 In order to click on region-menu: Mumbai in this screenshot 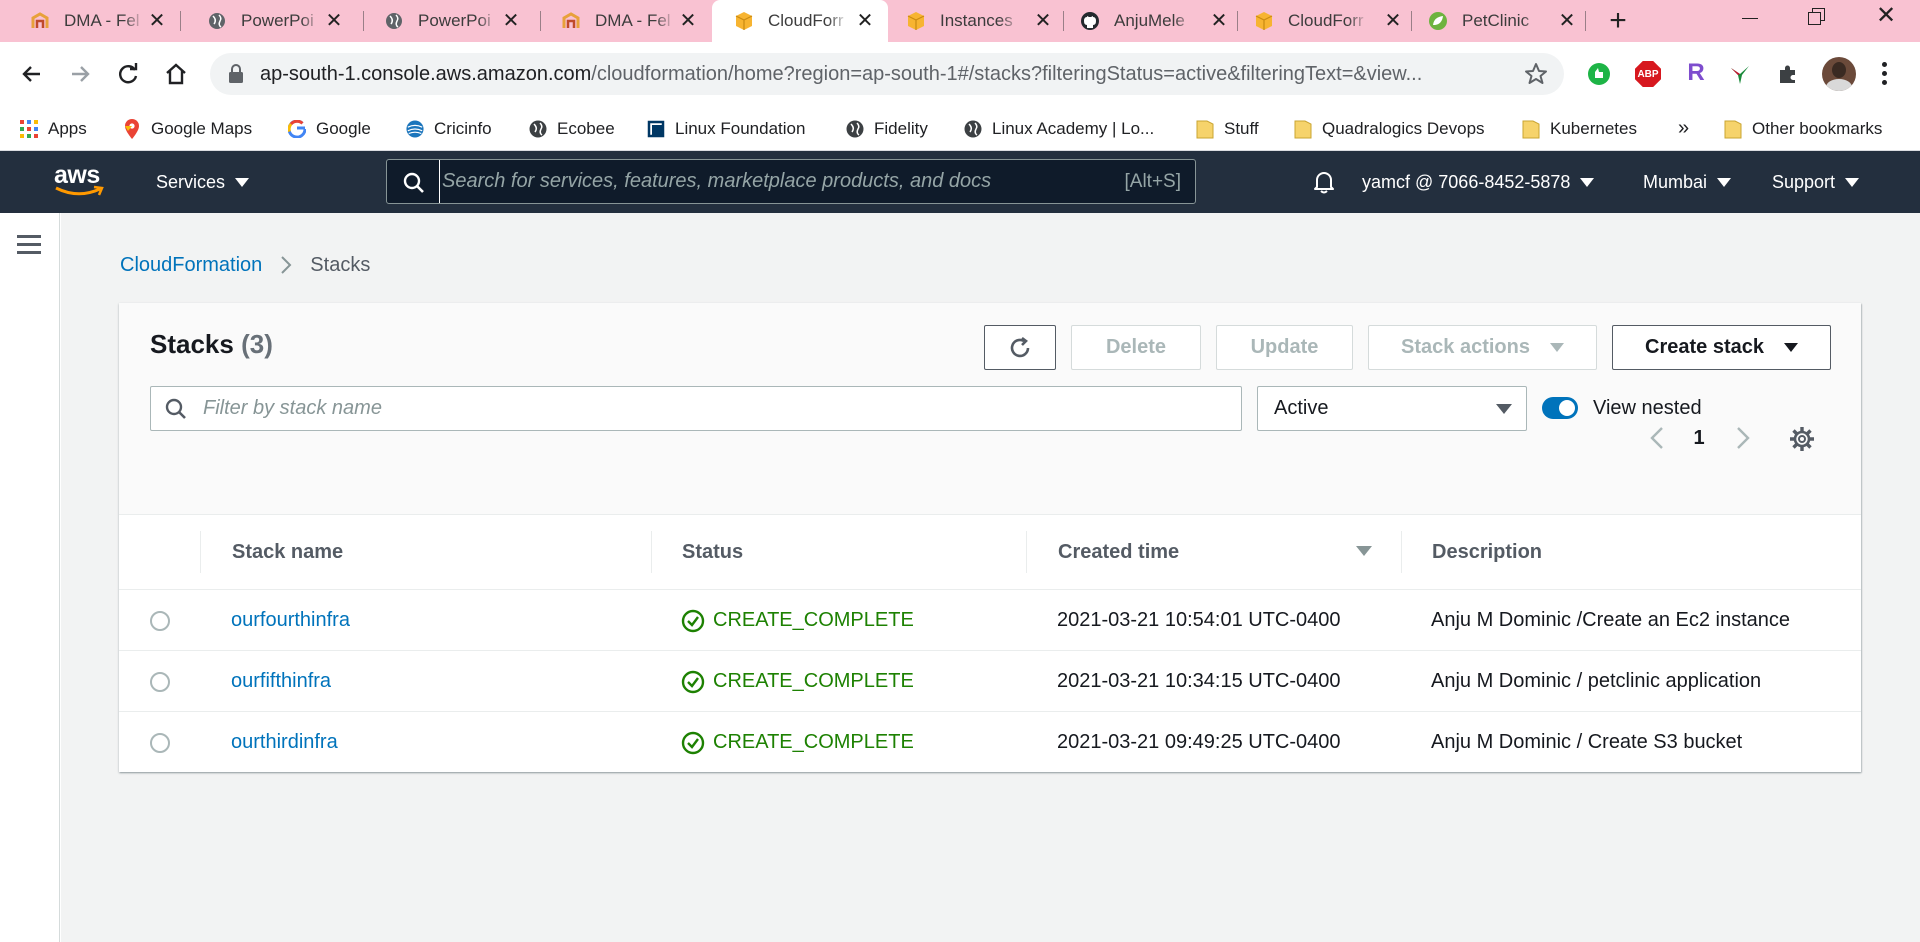, I will do `click(1687, 182)`.